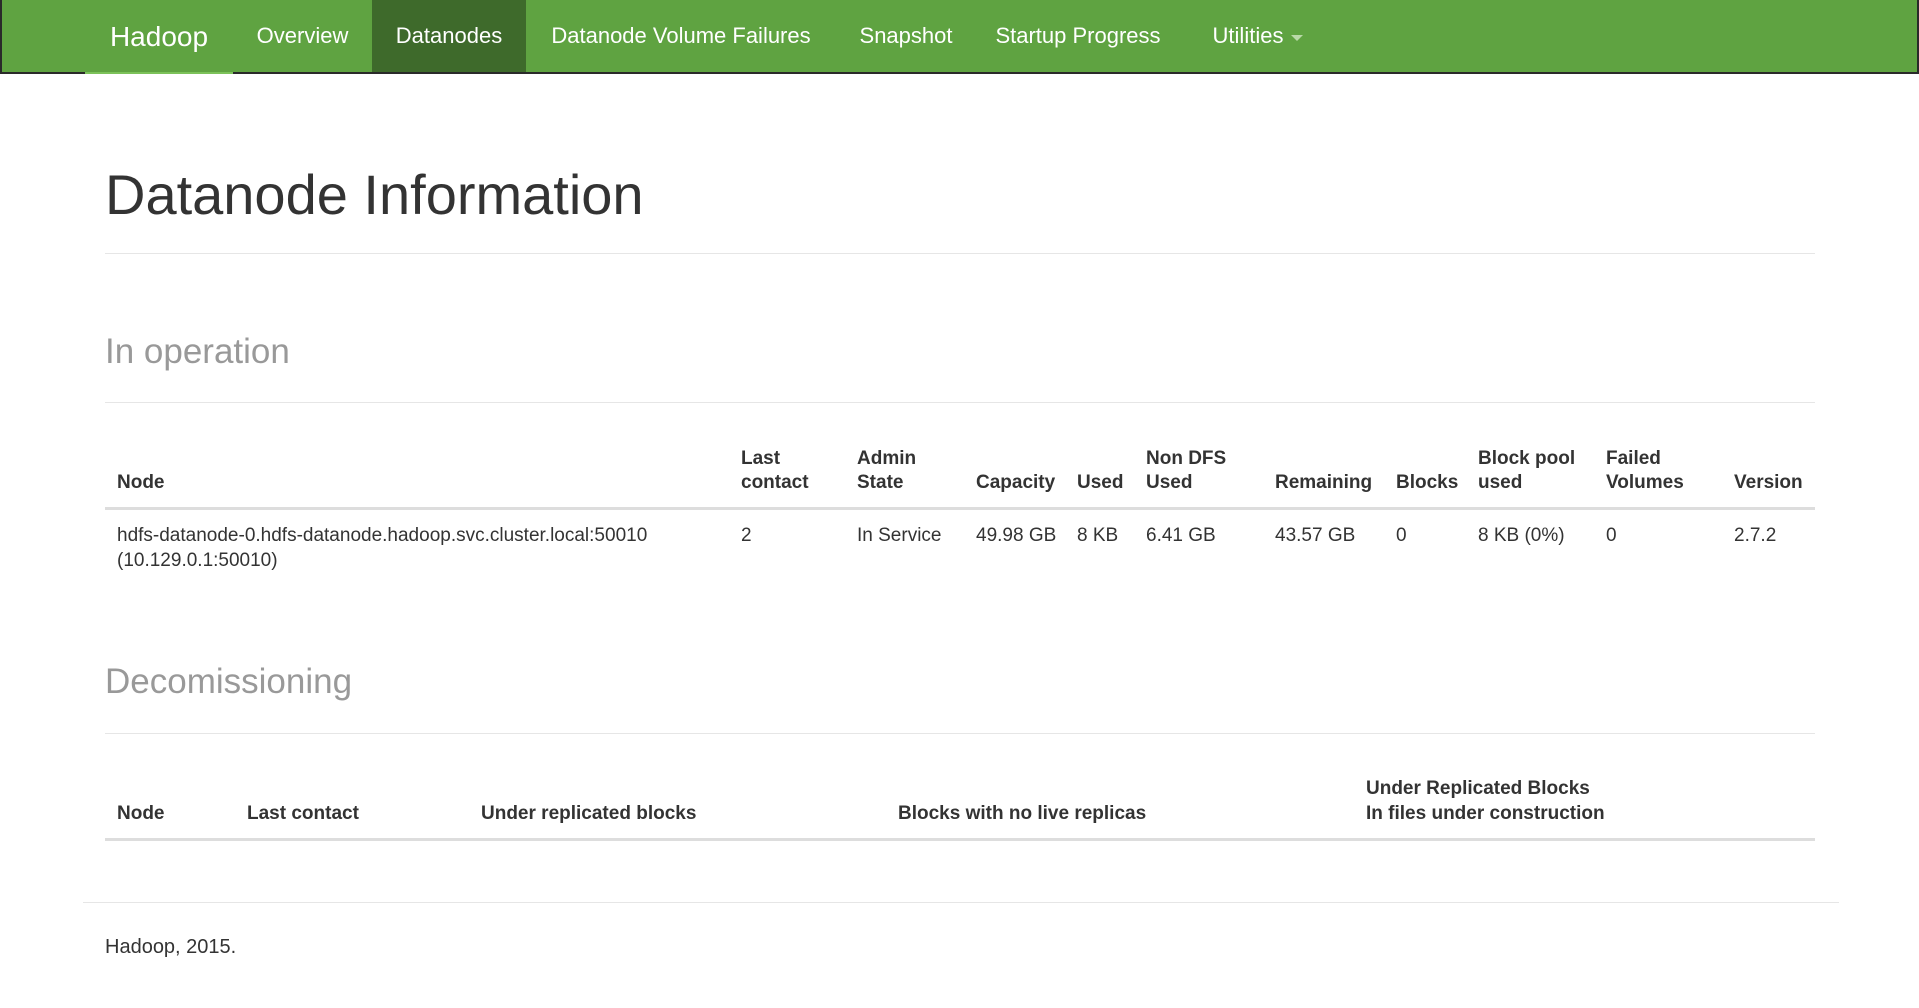 This screenshot has height=1008, width=1919. What do you see at coordinates (1633, 458) in the screenshot?
I see `th-failed-volumes-line1: Failed` at bounding box center [1633, 458].